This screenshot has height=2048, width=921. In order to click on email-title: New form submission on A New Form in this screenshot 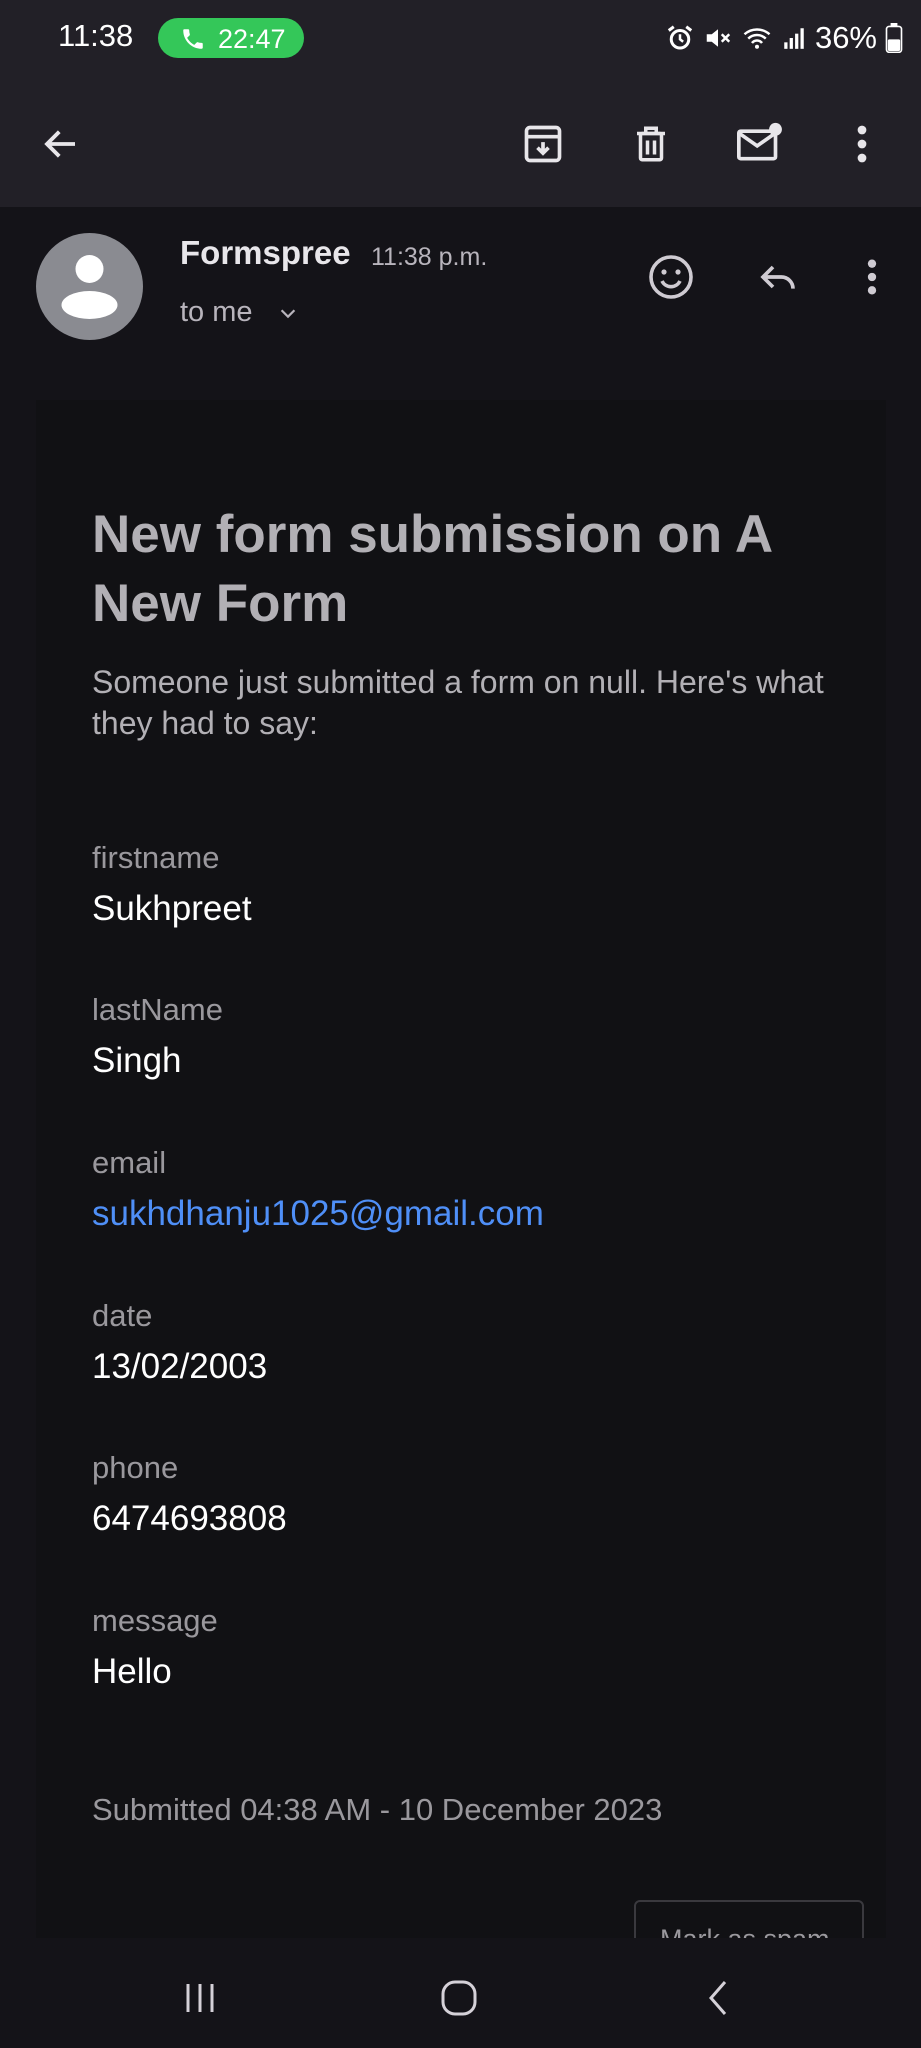, I will do `click(432, 569)`.